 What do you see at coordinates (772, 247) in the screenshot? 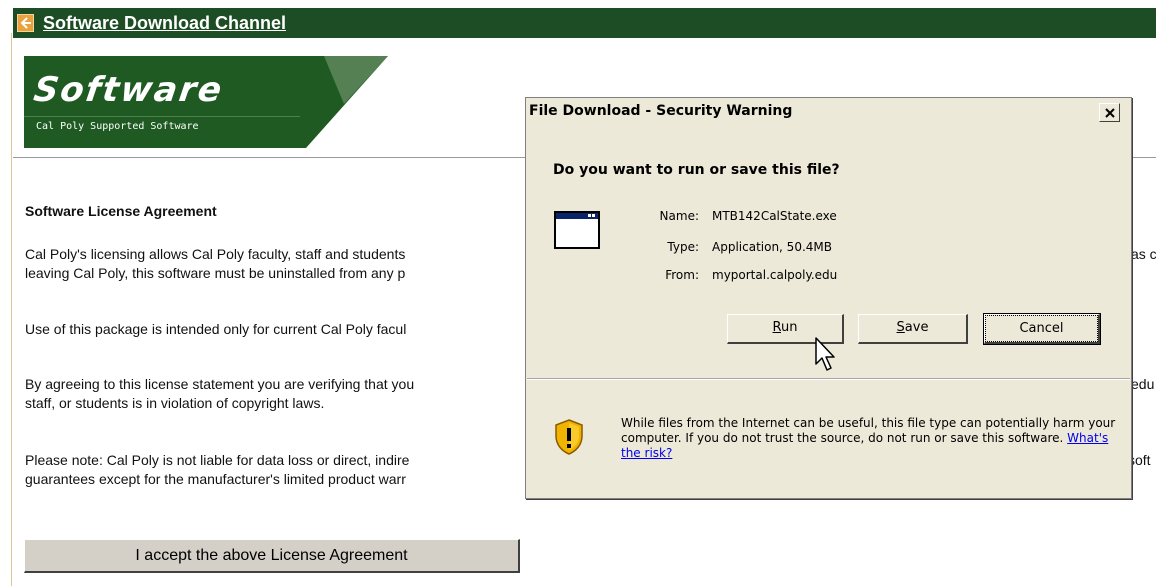
I see `file-type-value: Application, 50.4MB` at bounding box center [772, 247].